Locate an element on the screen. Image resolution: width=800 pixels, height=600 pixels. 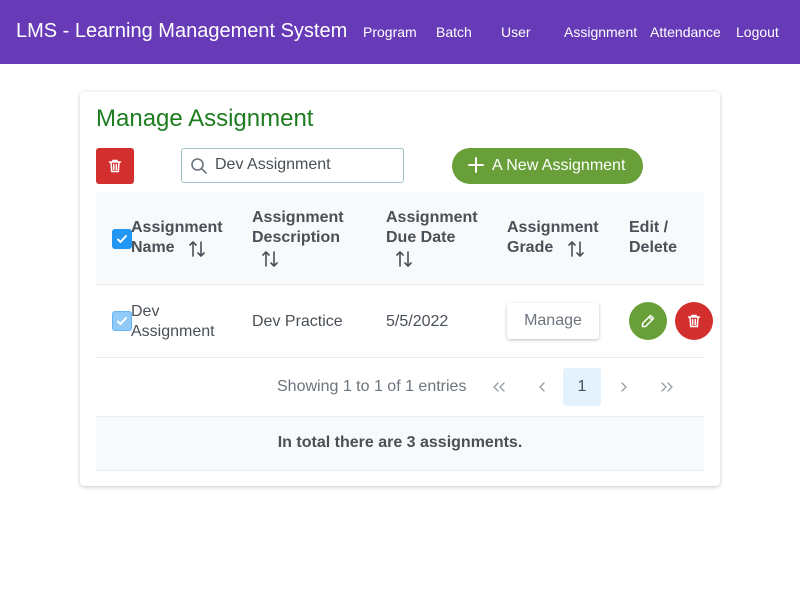
manage-grade-button: Manage is located at coordinates (553, 321).